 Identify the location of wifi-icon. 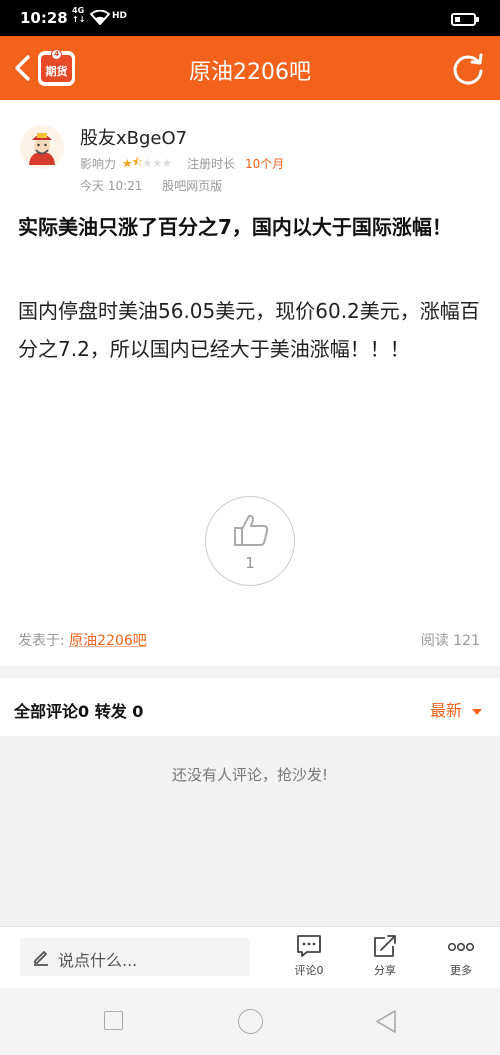
(100, 17).